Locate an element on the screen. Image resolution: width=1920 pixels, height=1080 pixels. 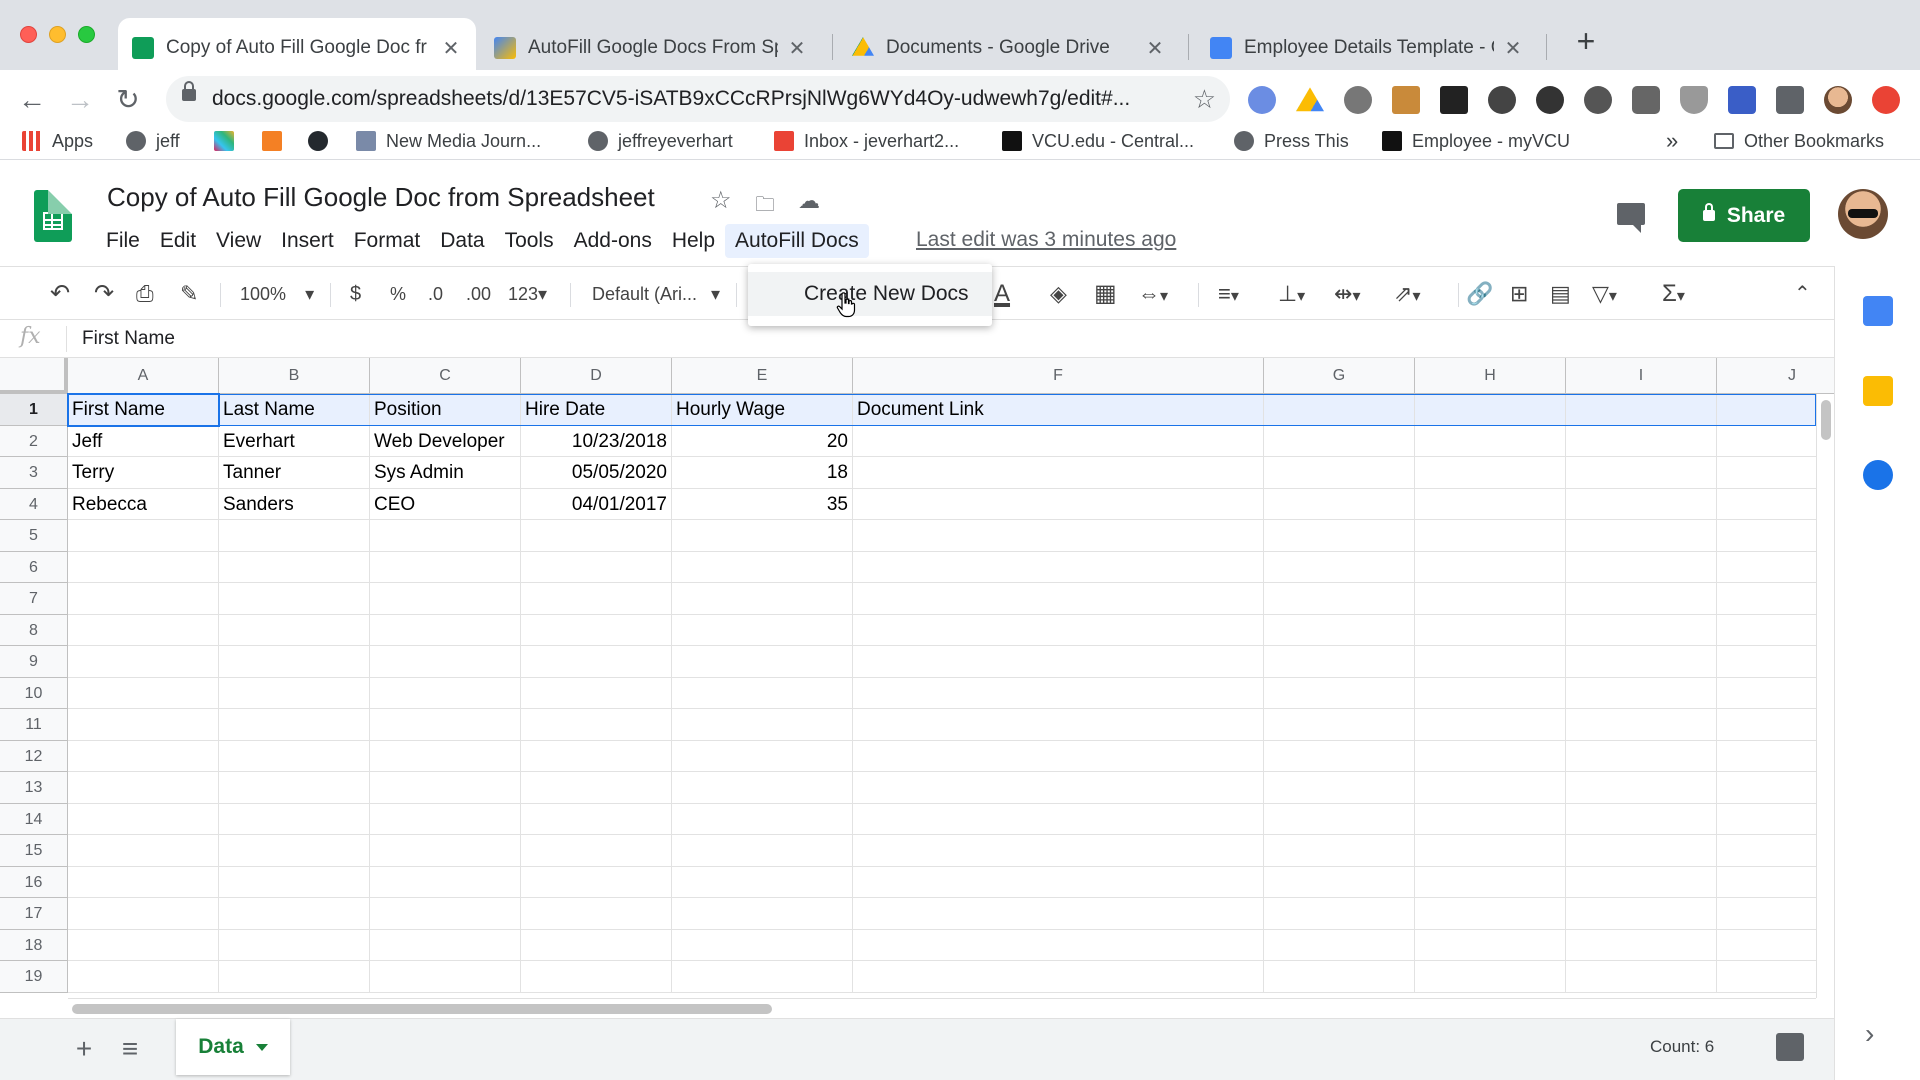
currency-format-button: $ is located at coordinates (355, 294).